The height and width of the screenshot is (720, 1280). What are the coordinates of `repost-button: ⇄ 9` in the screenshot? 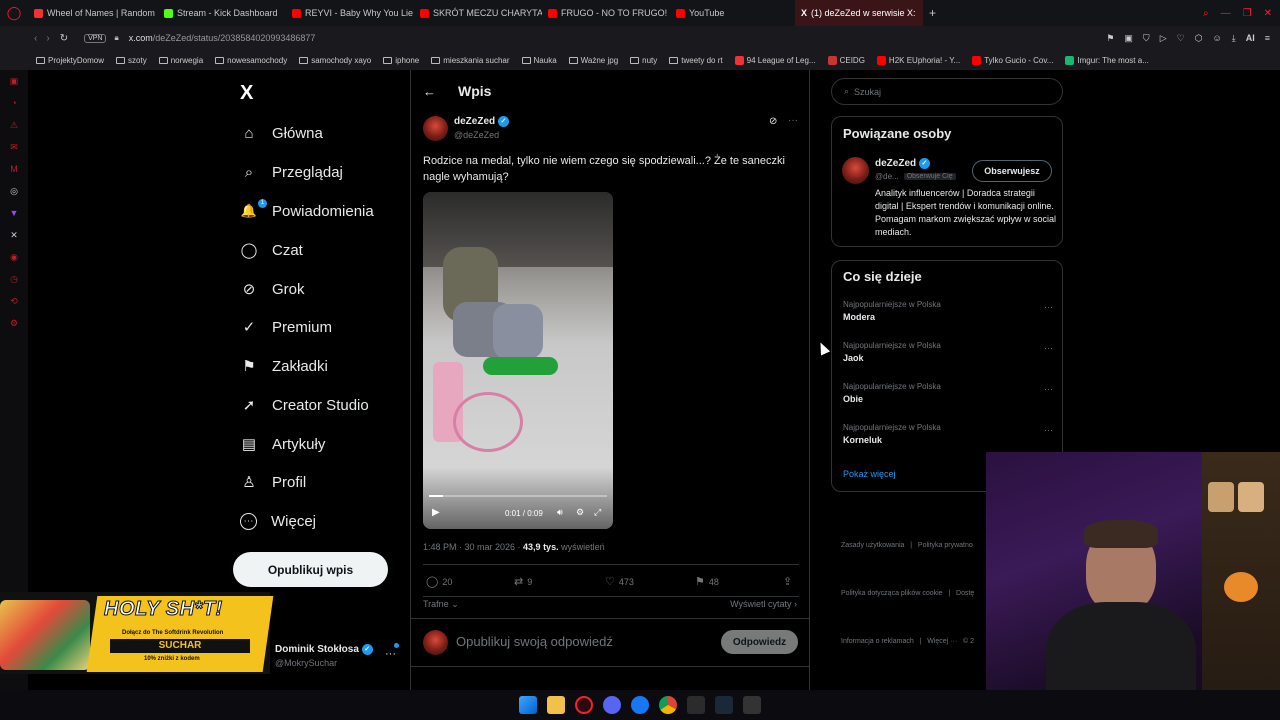 It's located at (523, 581).